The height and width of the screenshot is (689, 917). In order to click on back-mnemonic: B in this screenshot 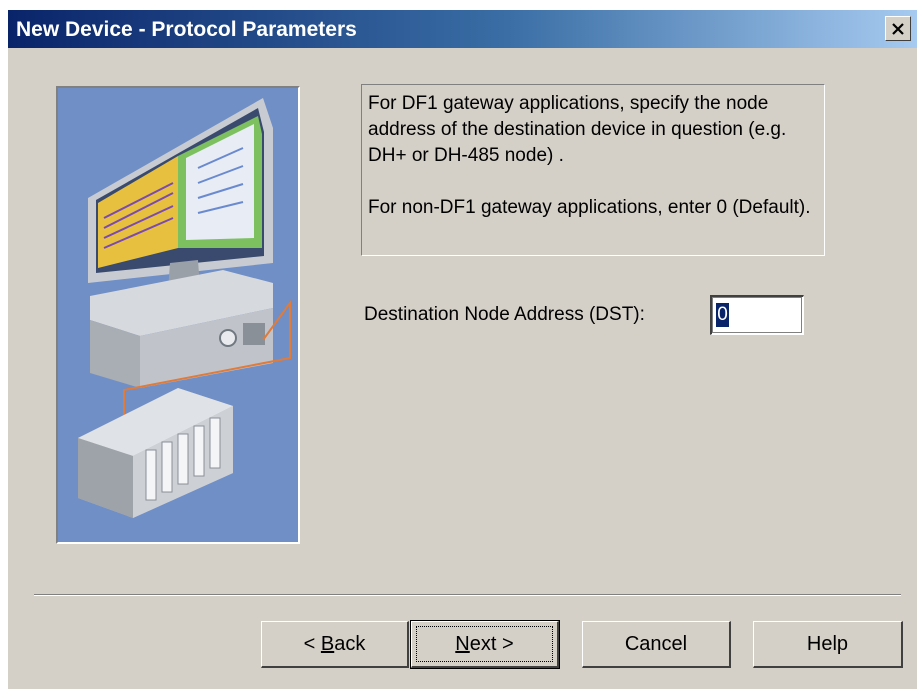, I will do `click(327, 643)`.